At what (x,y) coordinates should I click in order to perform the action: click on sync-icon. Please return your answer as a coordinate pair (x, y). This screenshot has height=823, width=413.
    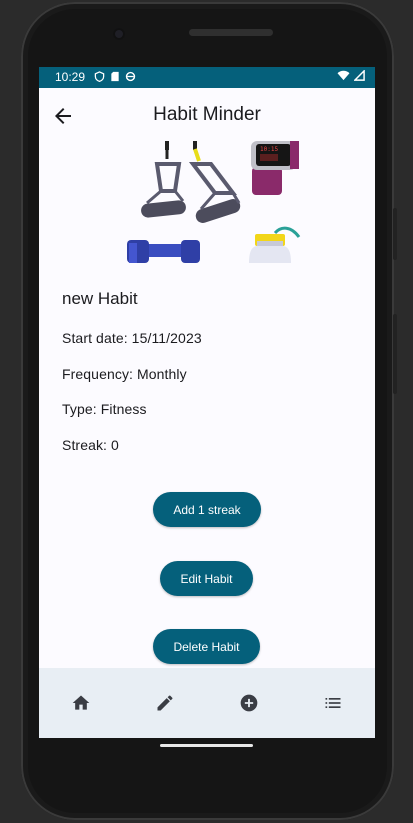
    Looking at the image, I should click on (130, 76).